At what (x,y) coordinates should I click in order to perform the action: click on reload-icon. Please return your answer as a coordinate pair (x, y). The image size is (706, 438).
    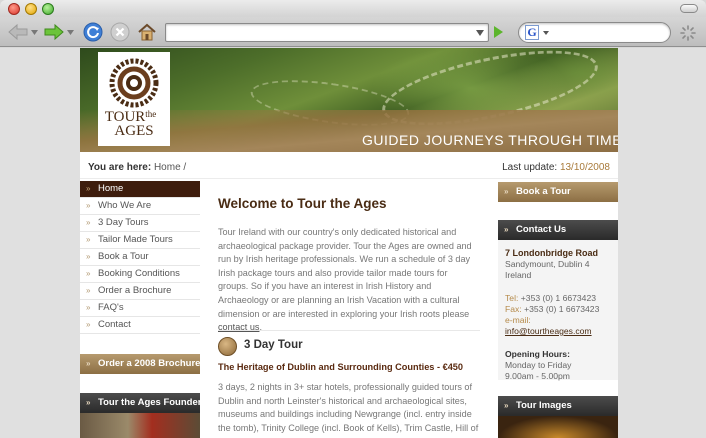
    Looking at the image, I should click on (93, 32).